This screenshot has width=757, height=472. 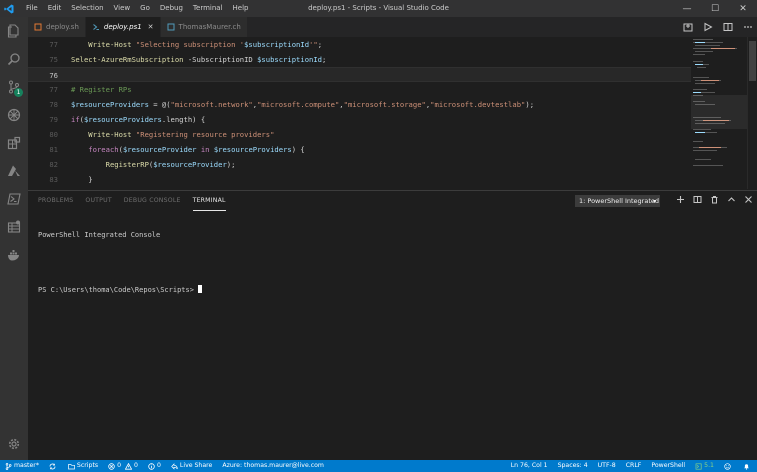 What do you see at coordinates (53, 466) in the screenshot?
I see `sync-button` at bounding box center [53, 466].